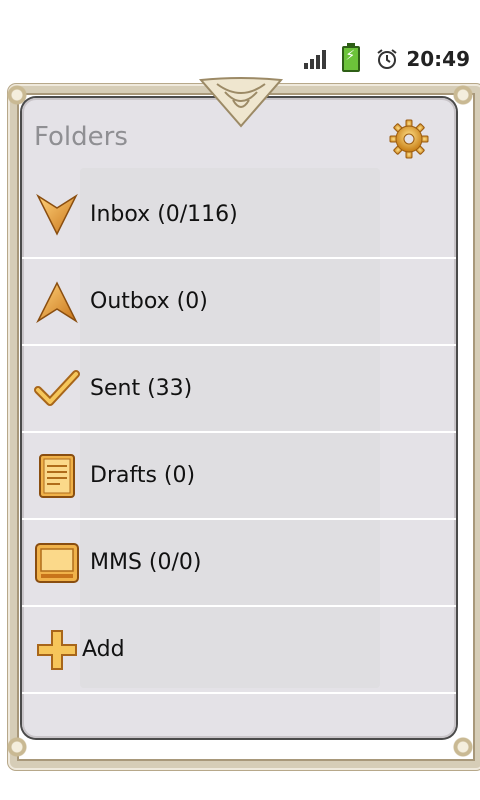  I want to click on frame-corner-ornament, so click(463, 747).